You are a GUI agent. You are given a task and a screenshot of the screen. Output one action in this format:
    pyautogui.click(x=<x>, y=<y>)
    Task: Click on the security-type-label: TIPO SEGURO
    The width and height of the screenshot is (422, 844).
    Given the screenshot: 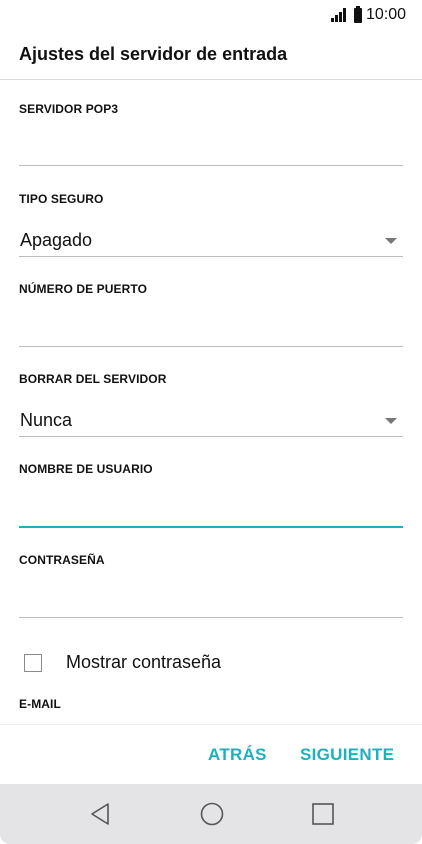 What is the action you would take?
    pyautogui.click(x=61, y=199)
    